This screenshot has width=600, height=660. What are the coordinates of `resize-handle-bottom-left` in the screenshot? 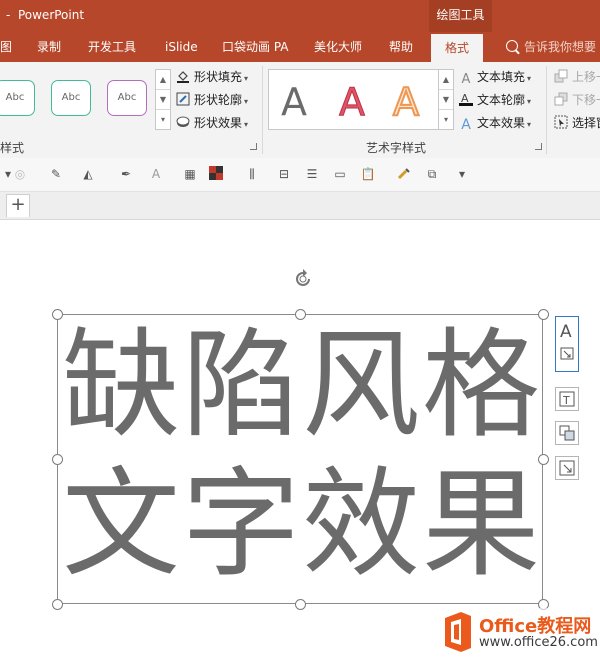 It's located at (57, 604).